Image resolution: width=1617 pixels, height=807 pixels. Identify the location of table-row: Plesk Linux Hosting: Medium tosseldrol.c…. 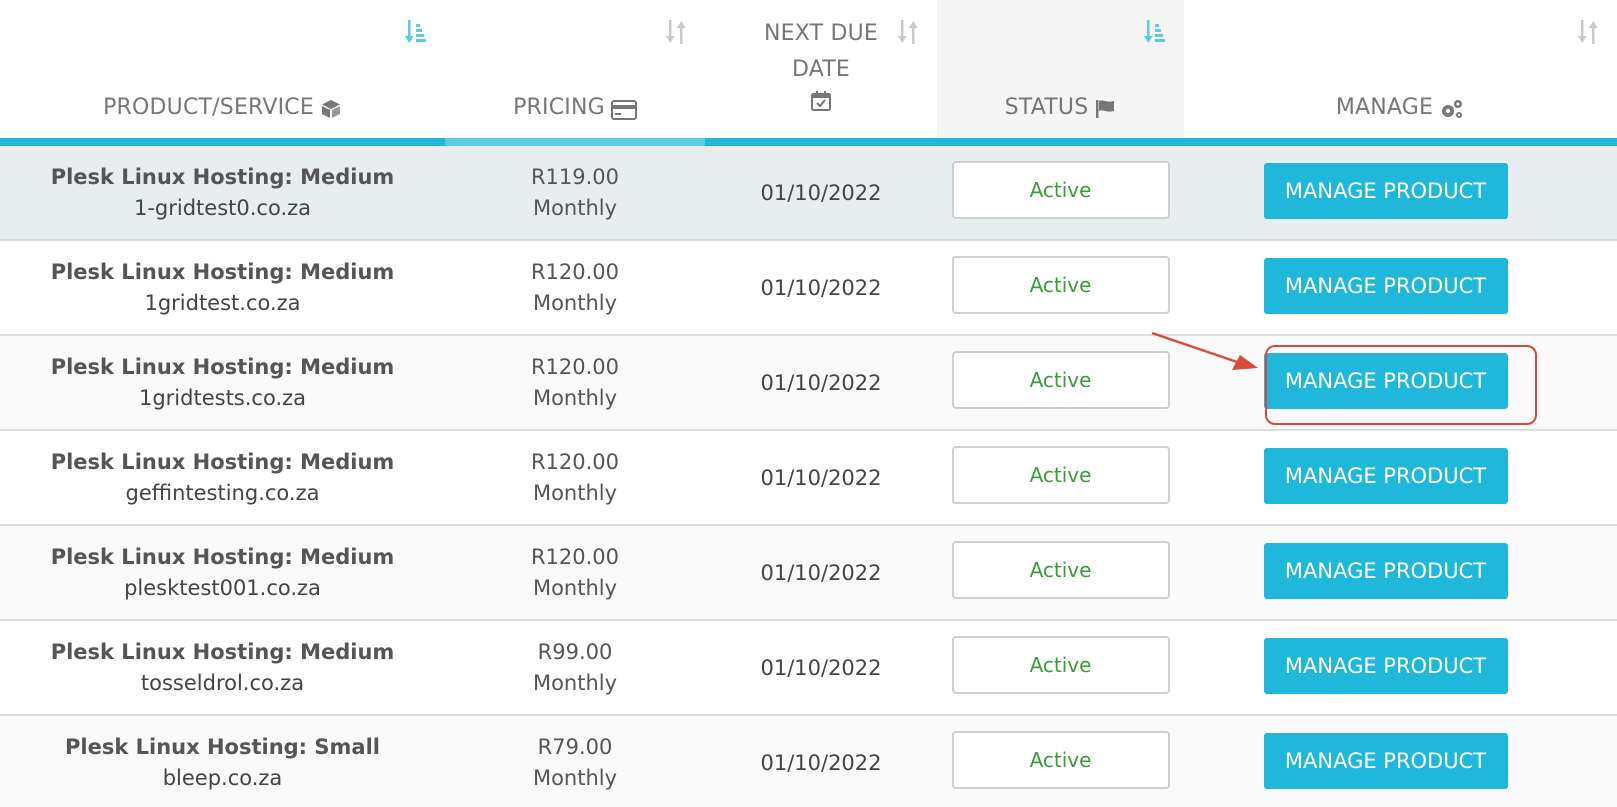
(808, 668).